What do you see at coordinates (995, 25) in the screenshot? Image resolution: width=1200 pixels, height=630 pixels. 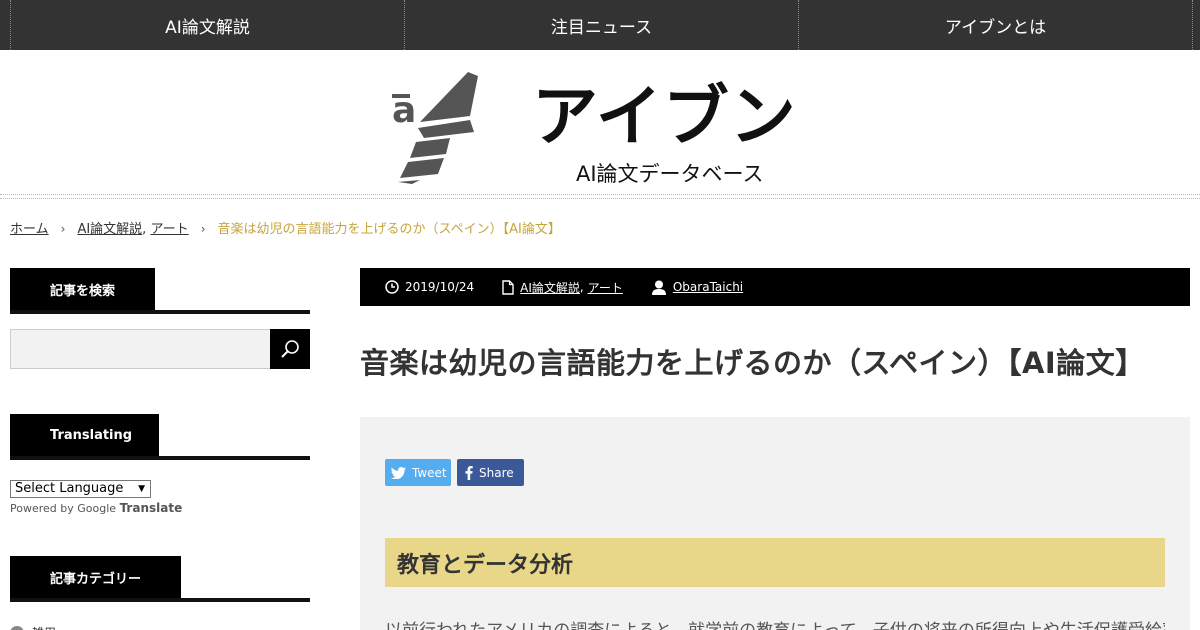 I see `nav-item-about: アイブンとは` at bounding box center [995, 25].